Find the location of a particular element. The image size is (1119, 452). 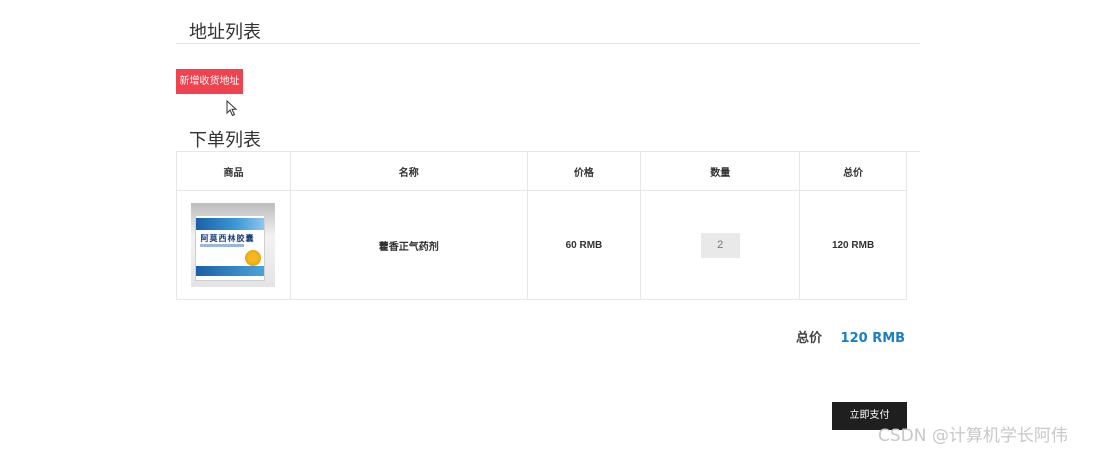

product-image-cell: 阿莫西林胶囊 is located at coordinates (233, 245).